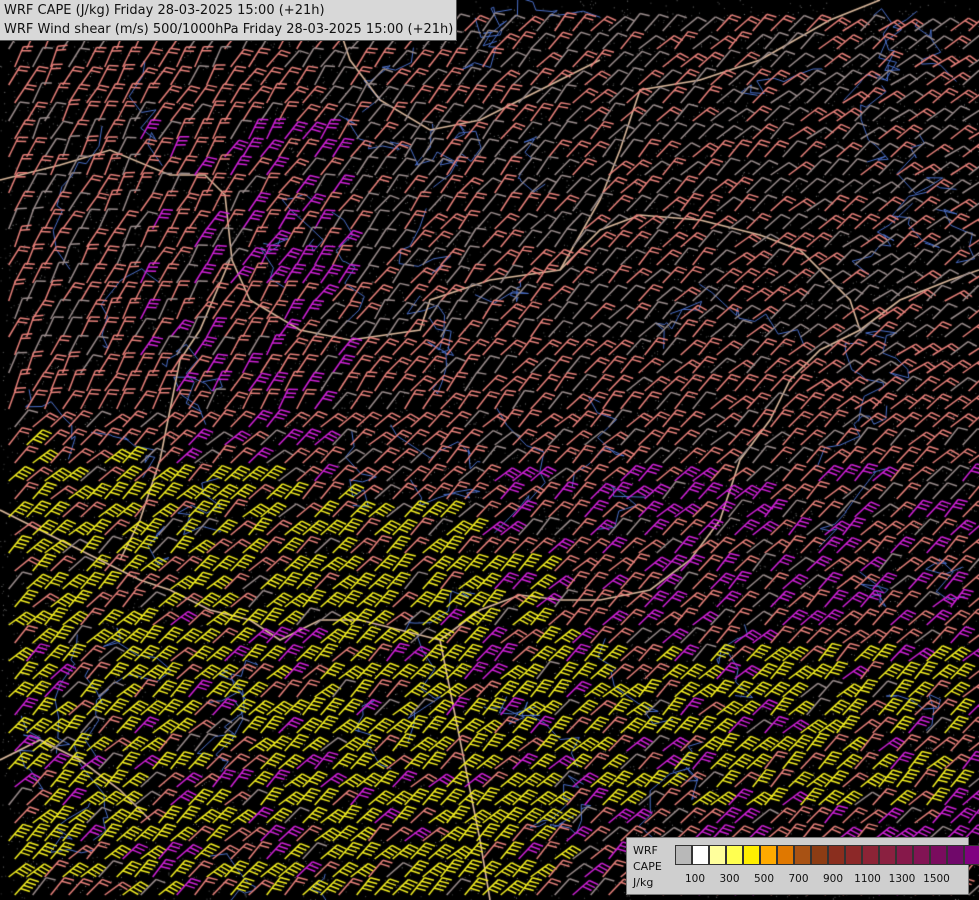  Describe the element at coordinates (643, 882) in the screenshot. I see `legend-label-unit: J/kg` at that location.